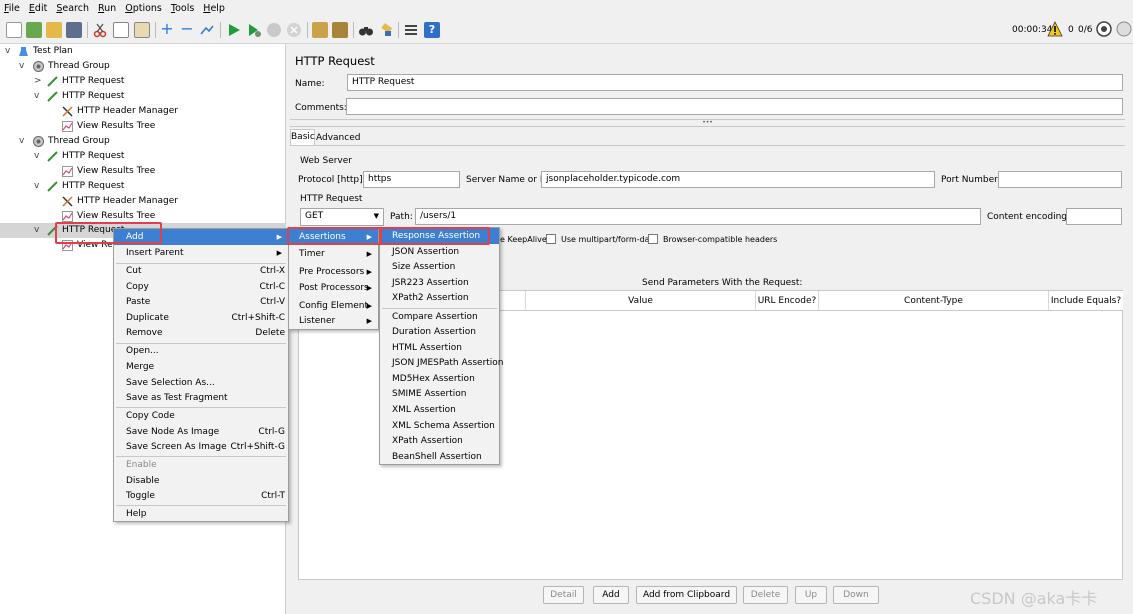  I want to click on stop-icon, so click(274, 30).